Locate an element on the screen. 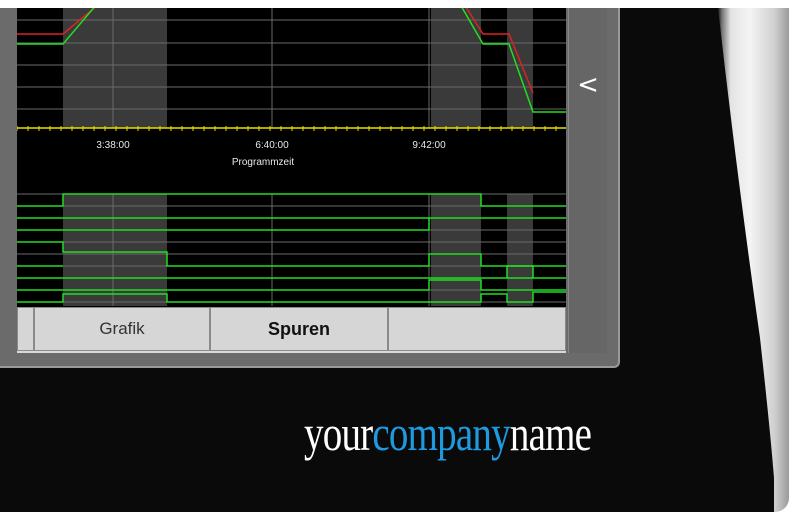 The image size is (789, 525). tab-empty is located at coordinates (477, 329).